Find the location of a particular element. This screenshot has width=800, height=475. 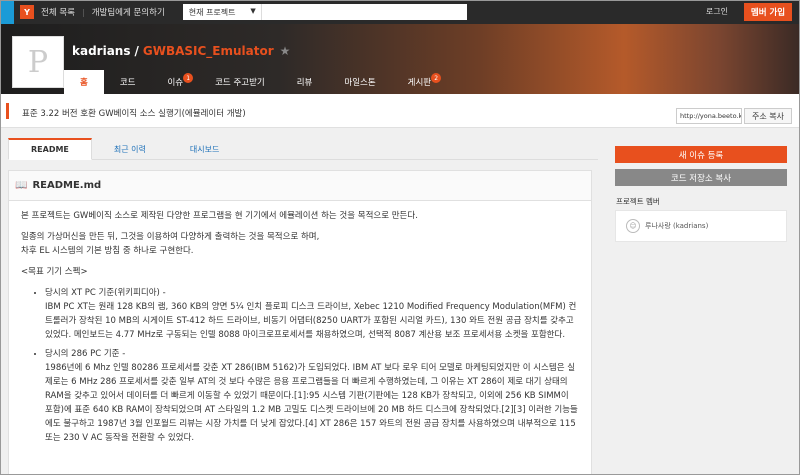

all-projects-link: 전체 목록 is located at coordinates (58, 12).